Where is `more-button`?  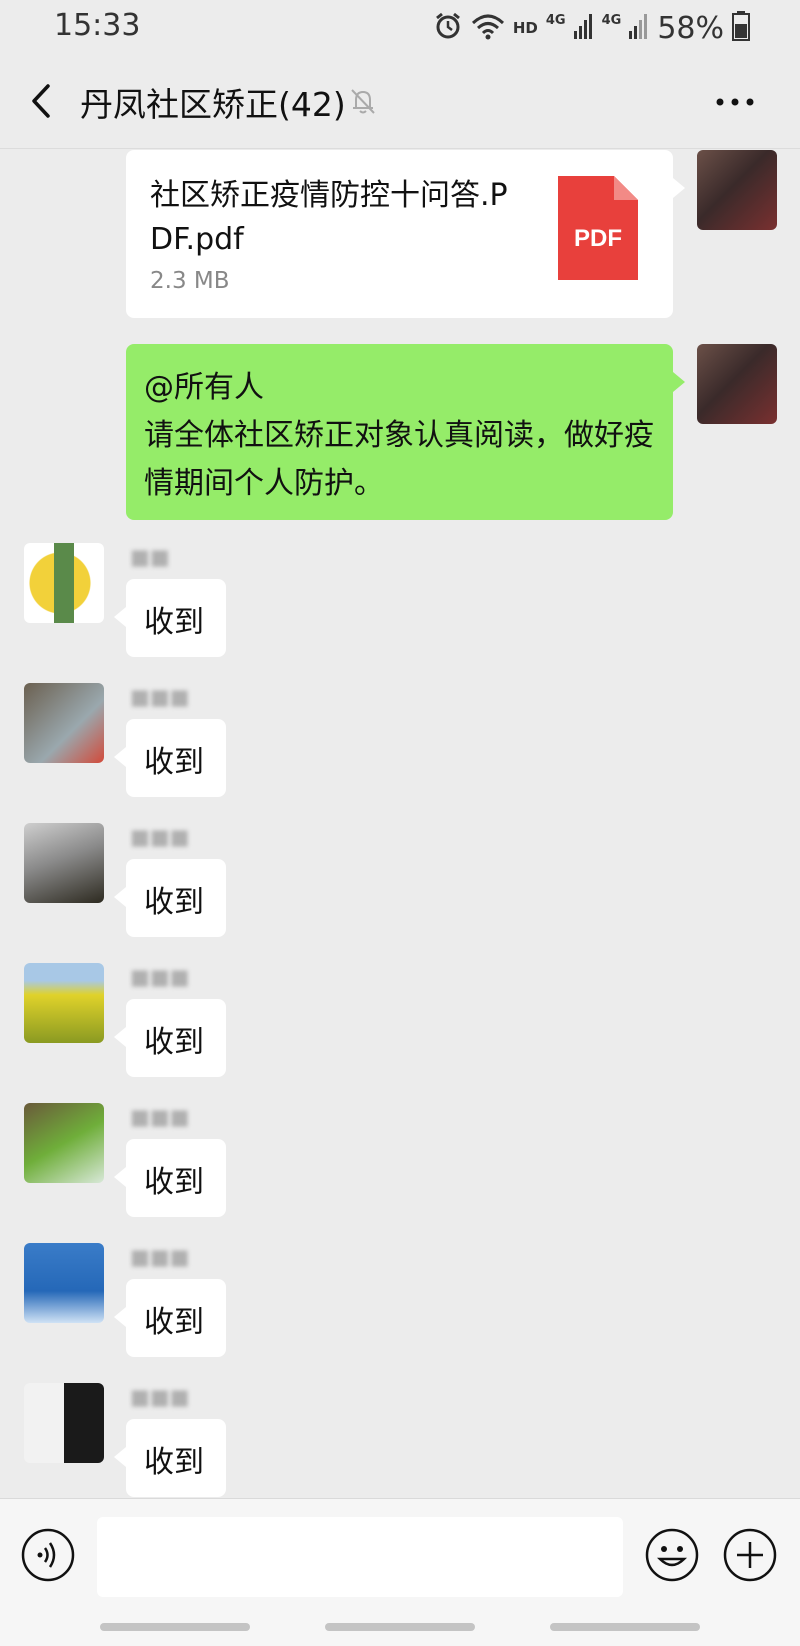 more-button is located at coordinates (735, 102).